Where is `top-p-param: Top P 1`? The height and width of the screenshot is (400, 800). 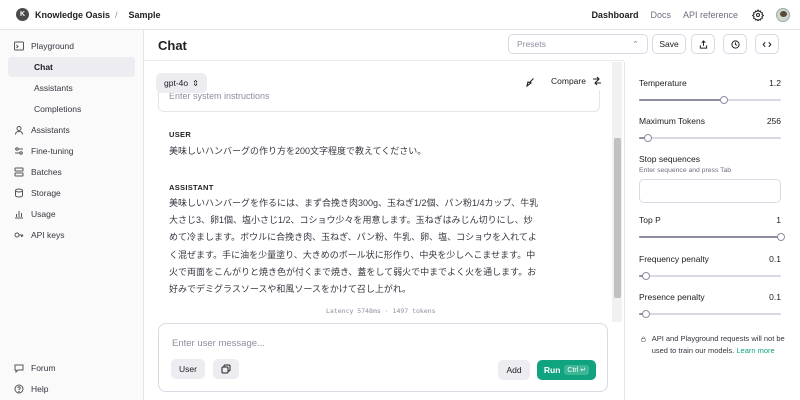
top-p-param: Top P 1 is located at coordinates (712, 228).